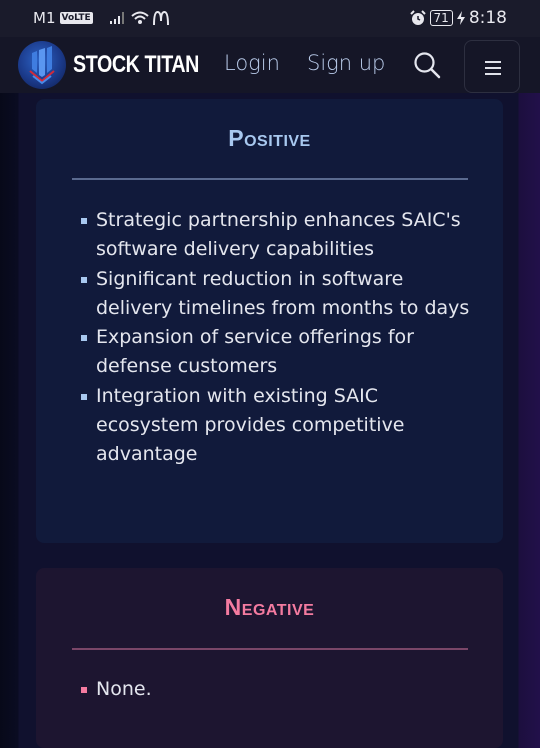  I want to click on login-link: Login, so click(252, 63).